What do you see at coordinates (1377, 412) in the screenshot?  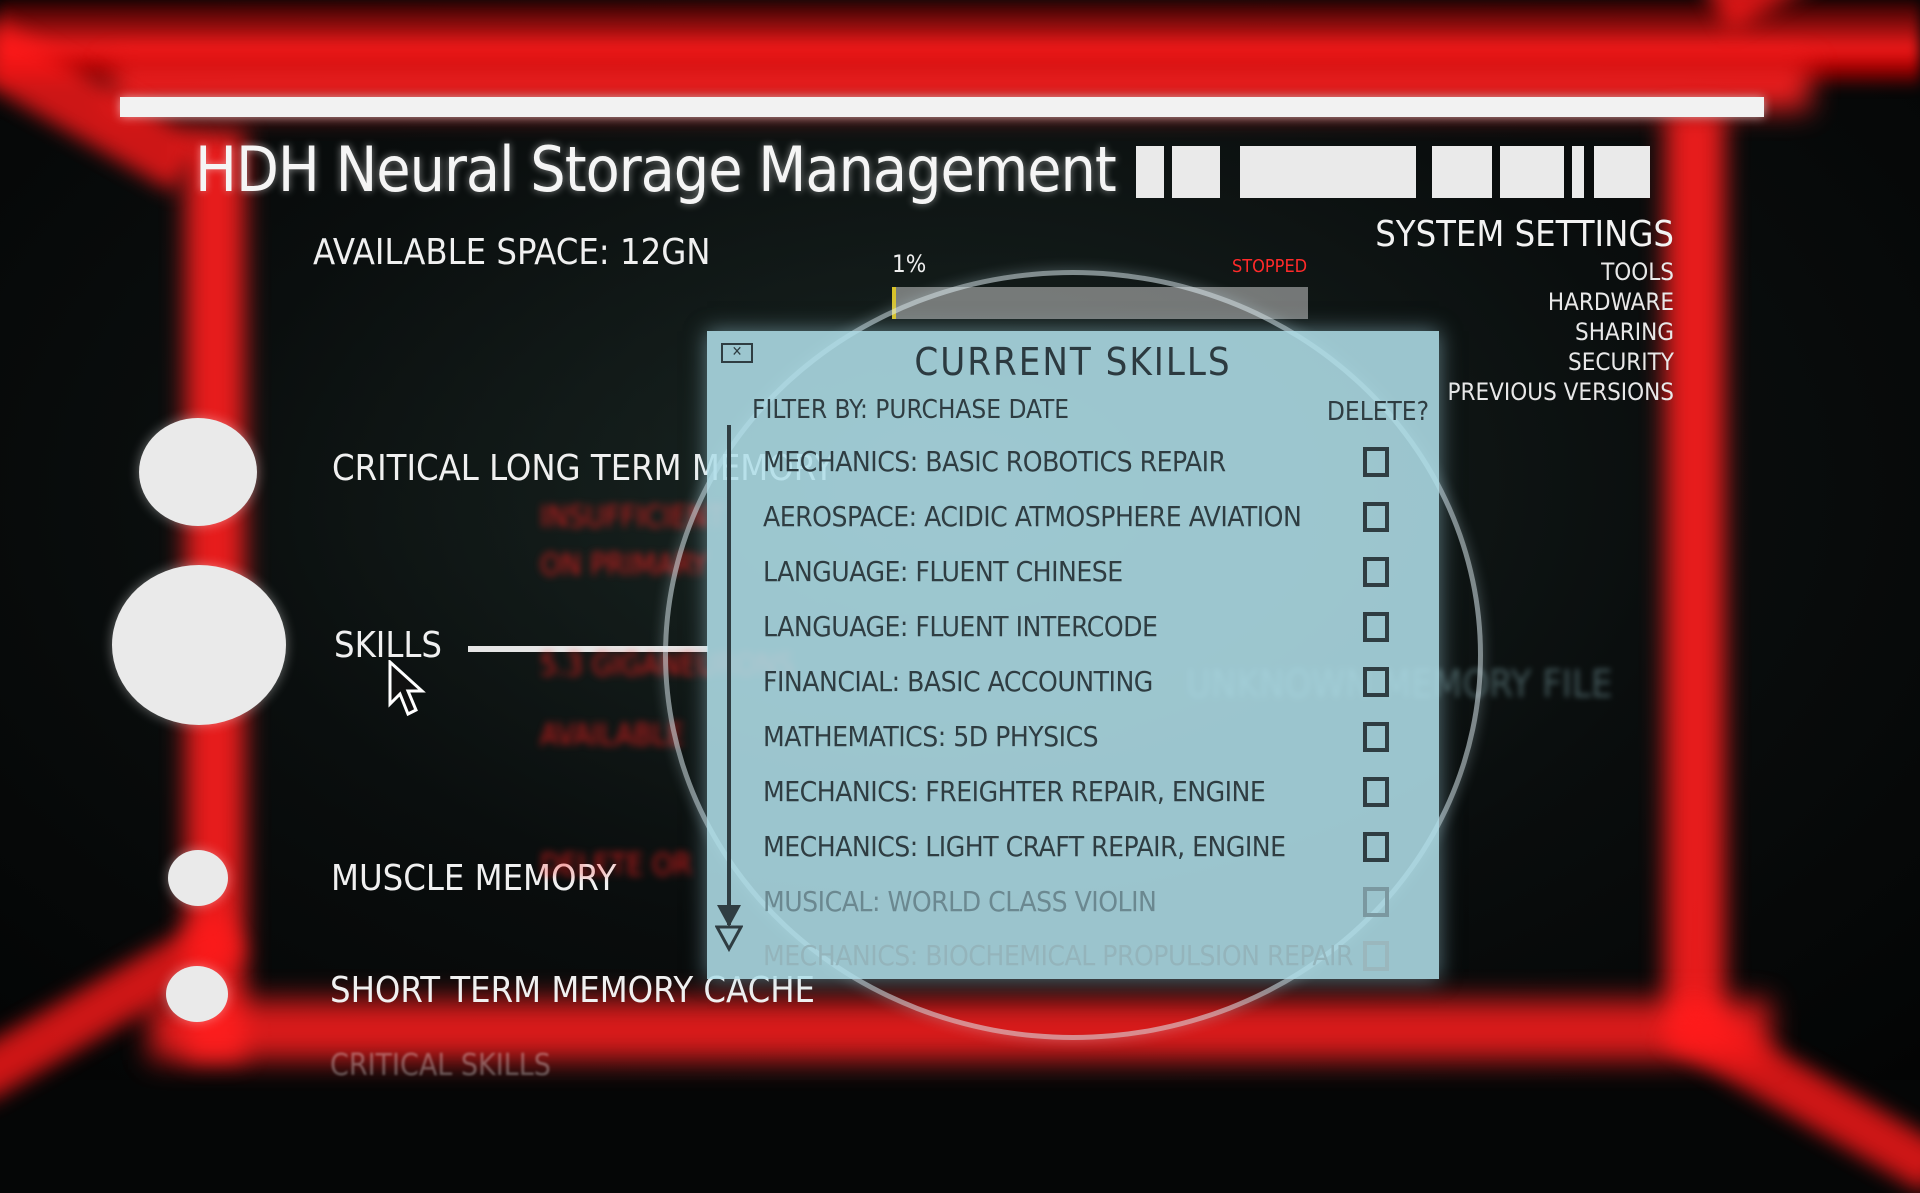 I see `delete-column-header: DELETE?` at bounding box center [1377, 412].